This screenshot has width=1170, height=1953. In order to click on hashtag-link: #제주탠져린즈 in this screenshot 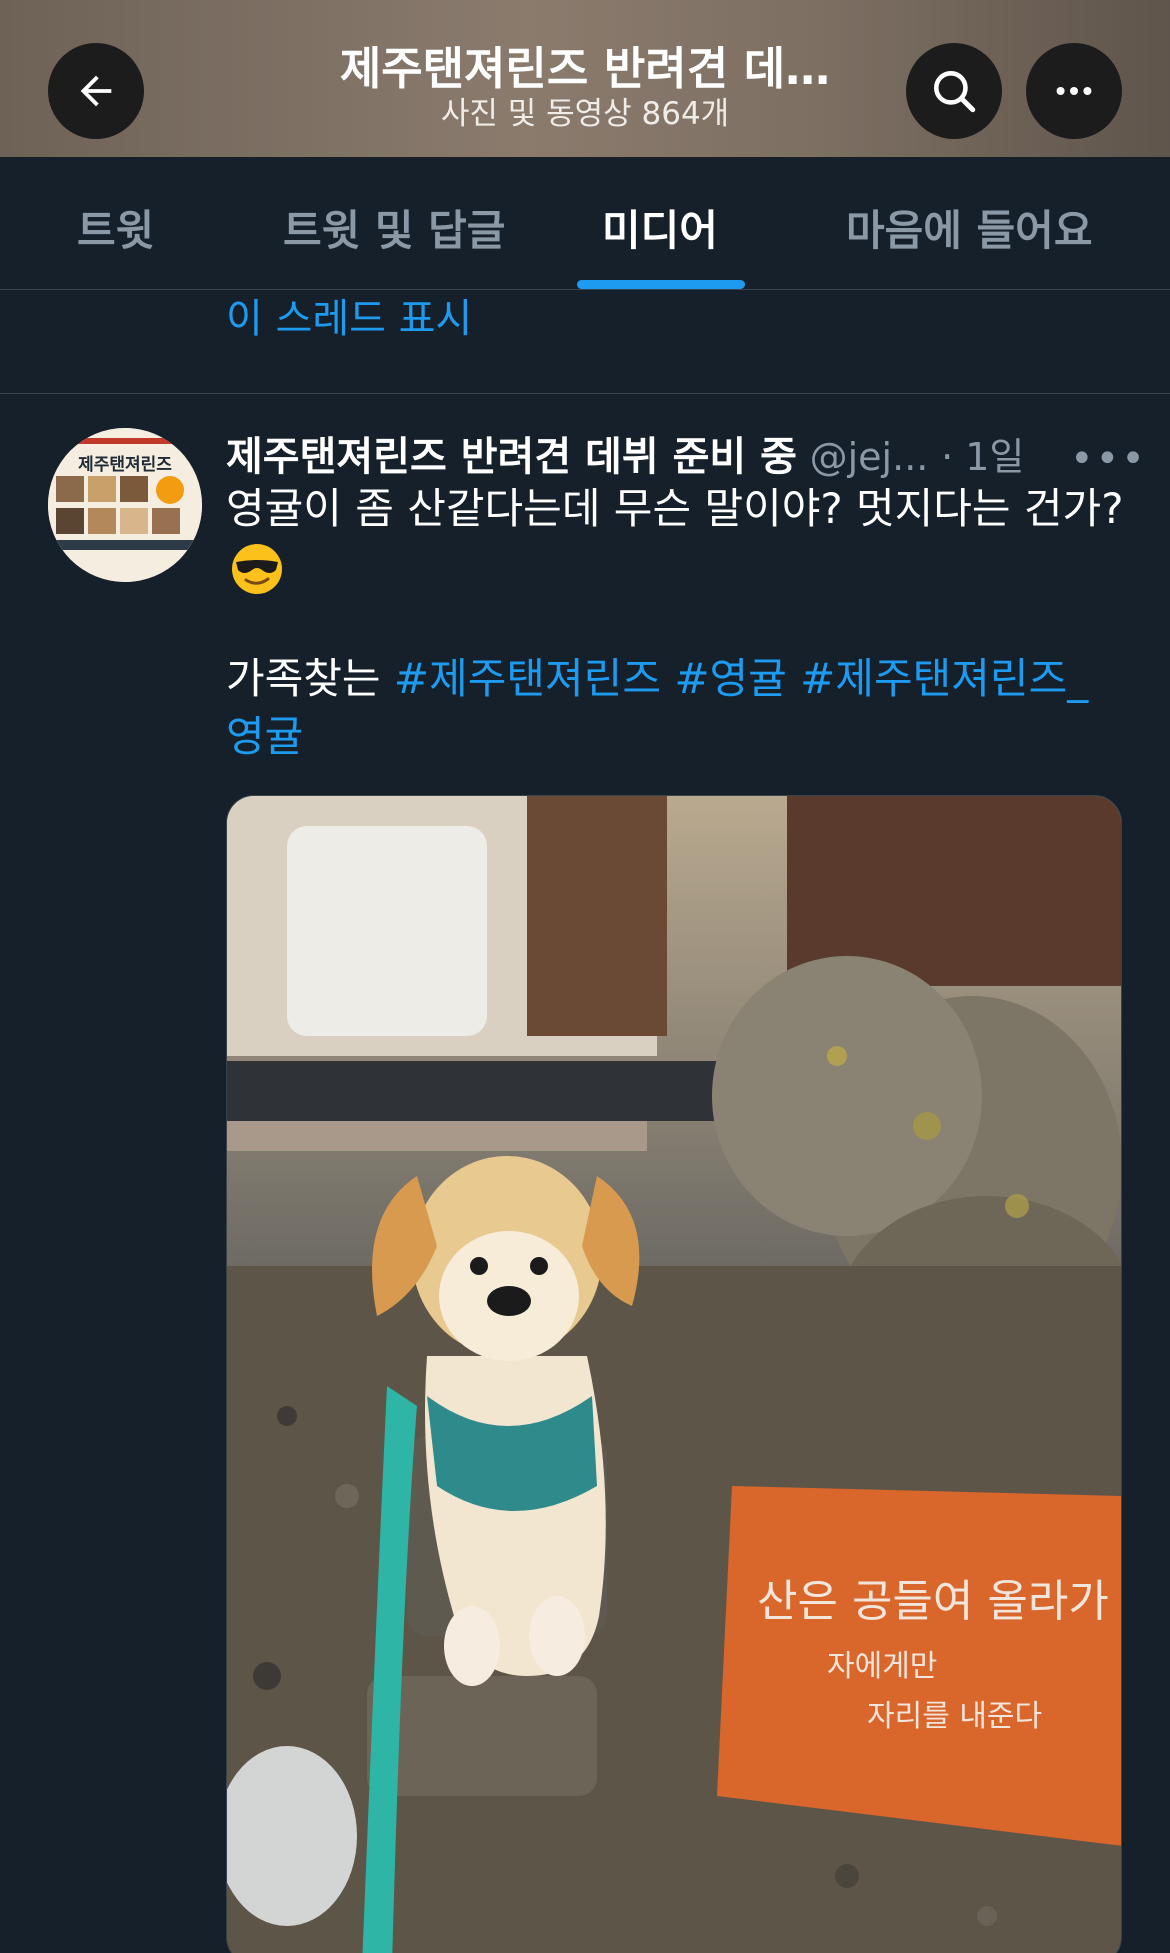, I will do `click(527, 678)`.